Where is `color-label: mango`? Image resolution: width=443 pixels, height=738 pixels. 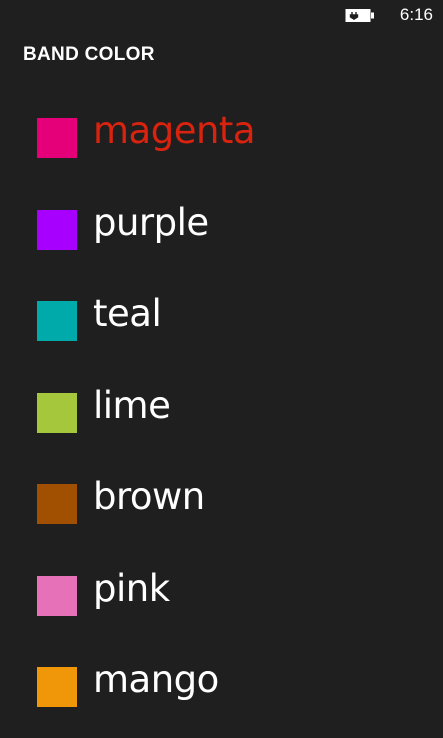 color-label: mango is located at coordinates (156, 679).